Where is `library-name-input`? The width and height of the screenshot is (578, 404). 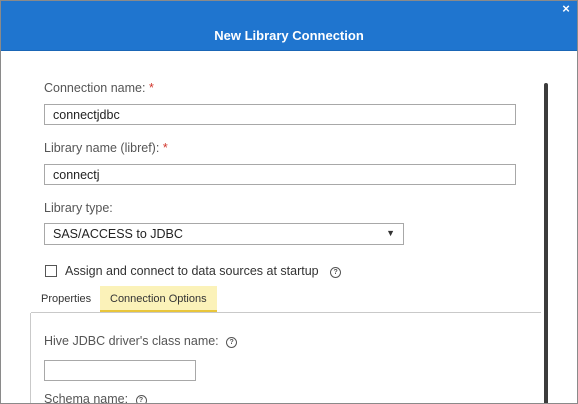 library-name-input is located at coordinates (280, 174).